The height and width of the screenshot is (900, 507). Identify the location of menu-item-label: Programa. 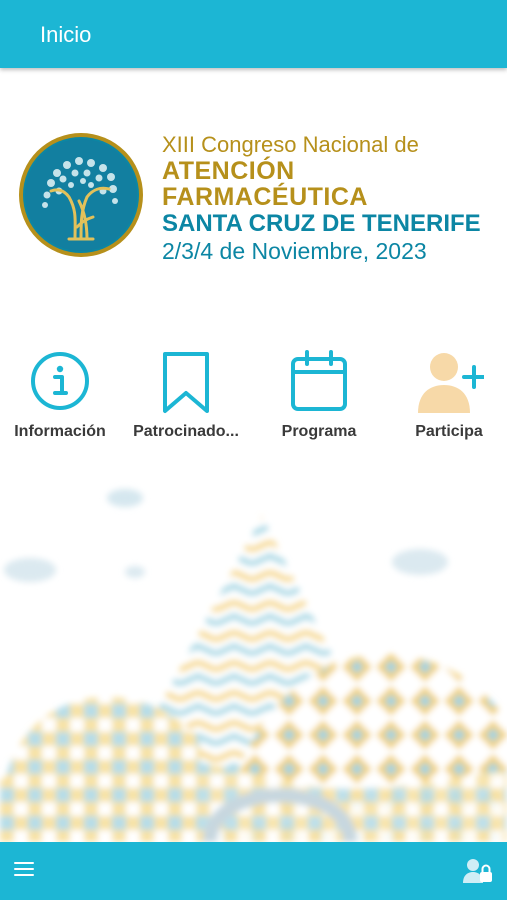
(319, 431).